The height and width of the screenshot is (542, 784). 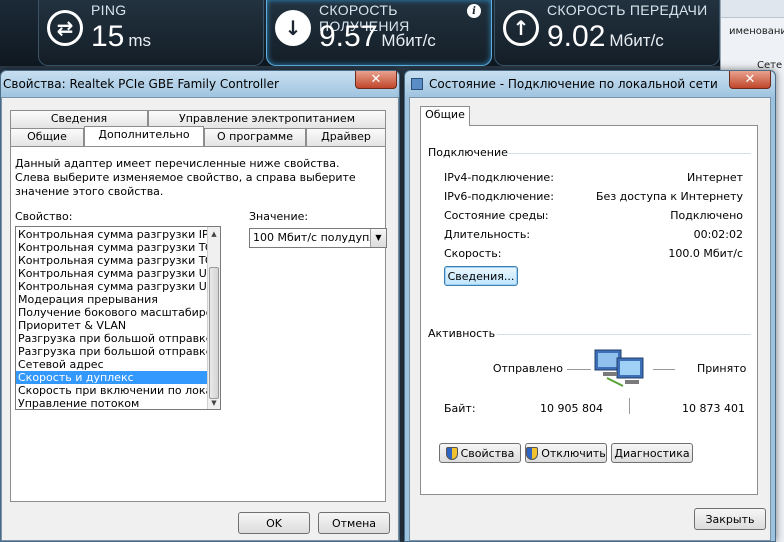 I want to click on property-list-item: Управление потоком, so click(x=112, y=403).